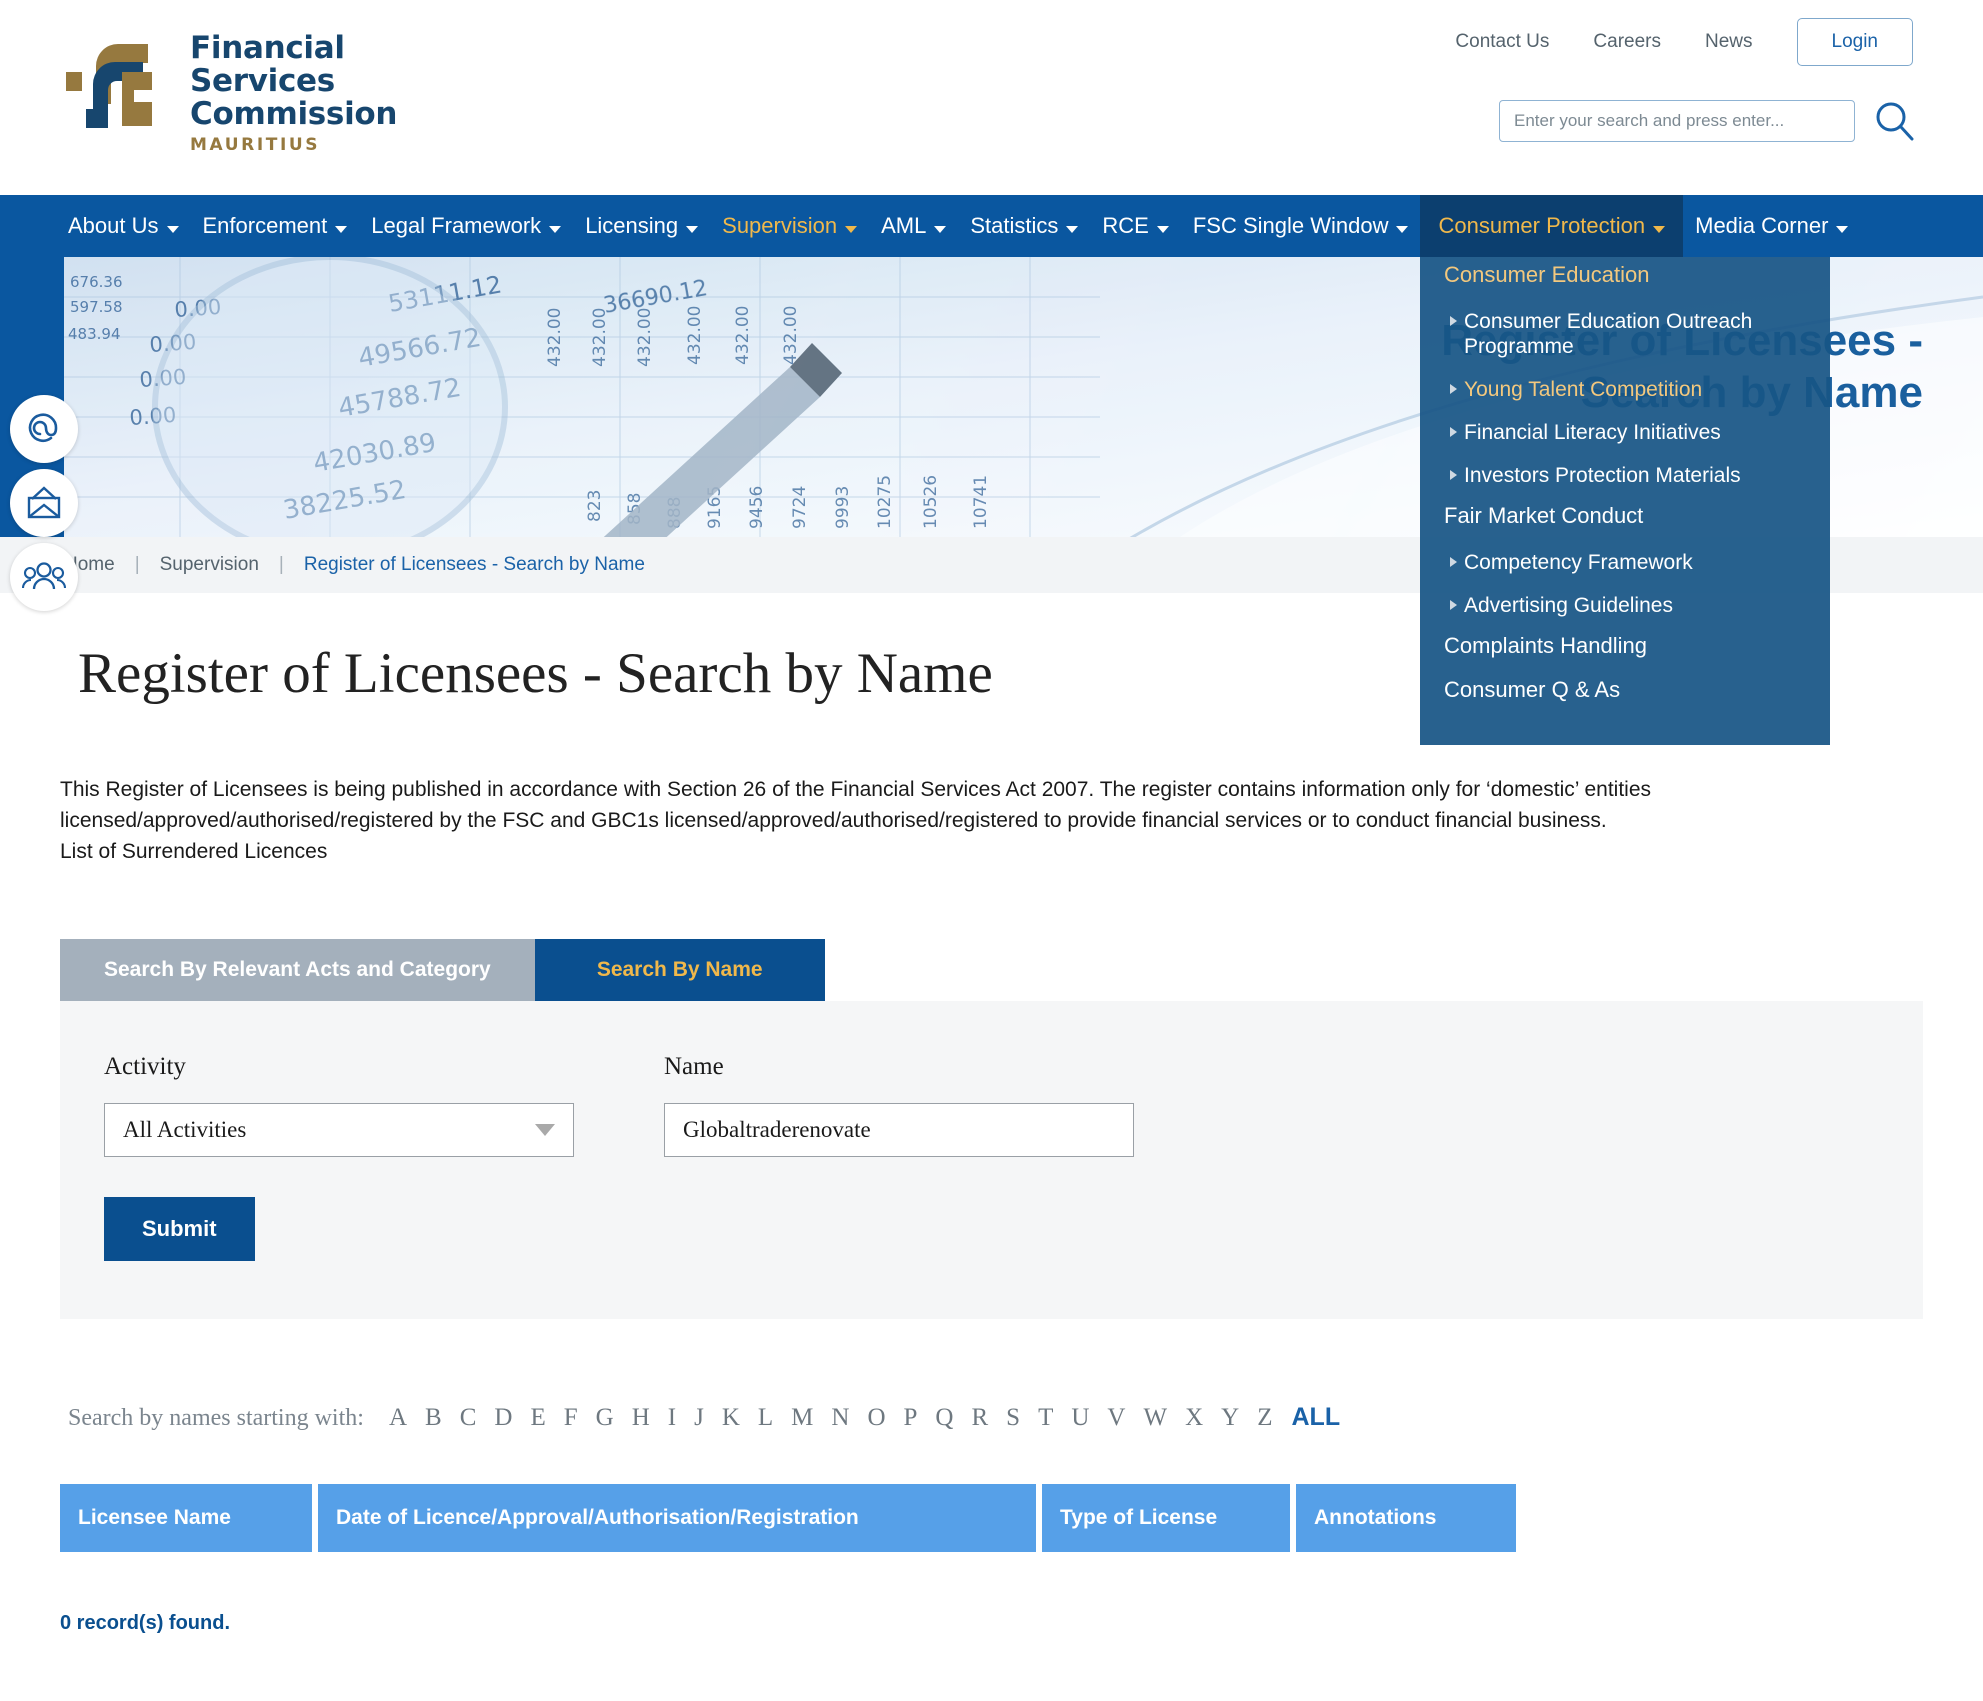  Describe the element at coordinates (672, 1418) in the screenshot. I see `alpha-letter-i: I` at that location.